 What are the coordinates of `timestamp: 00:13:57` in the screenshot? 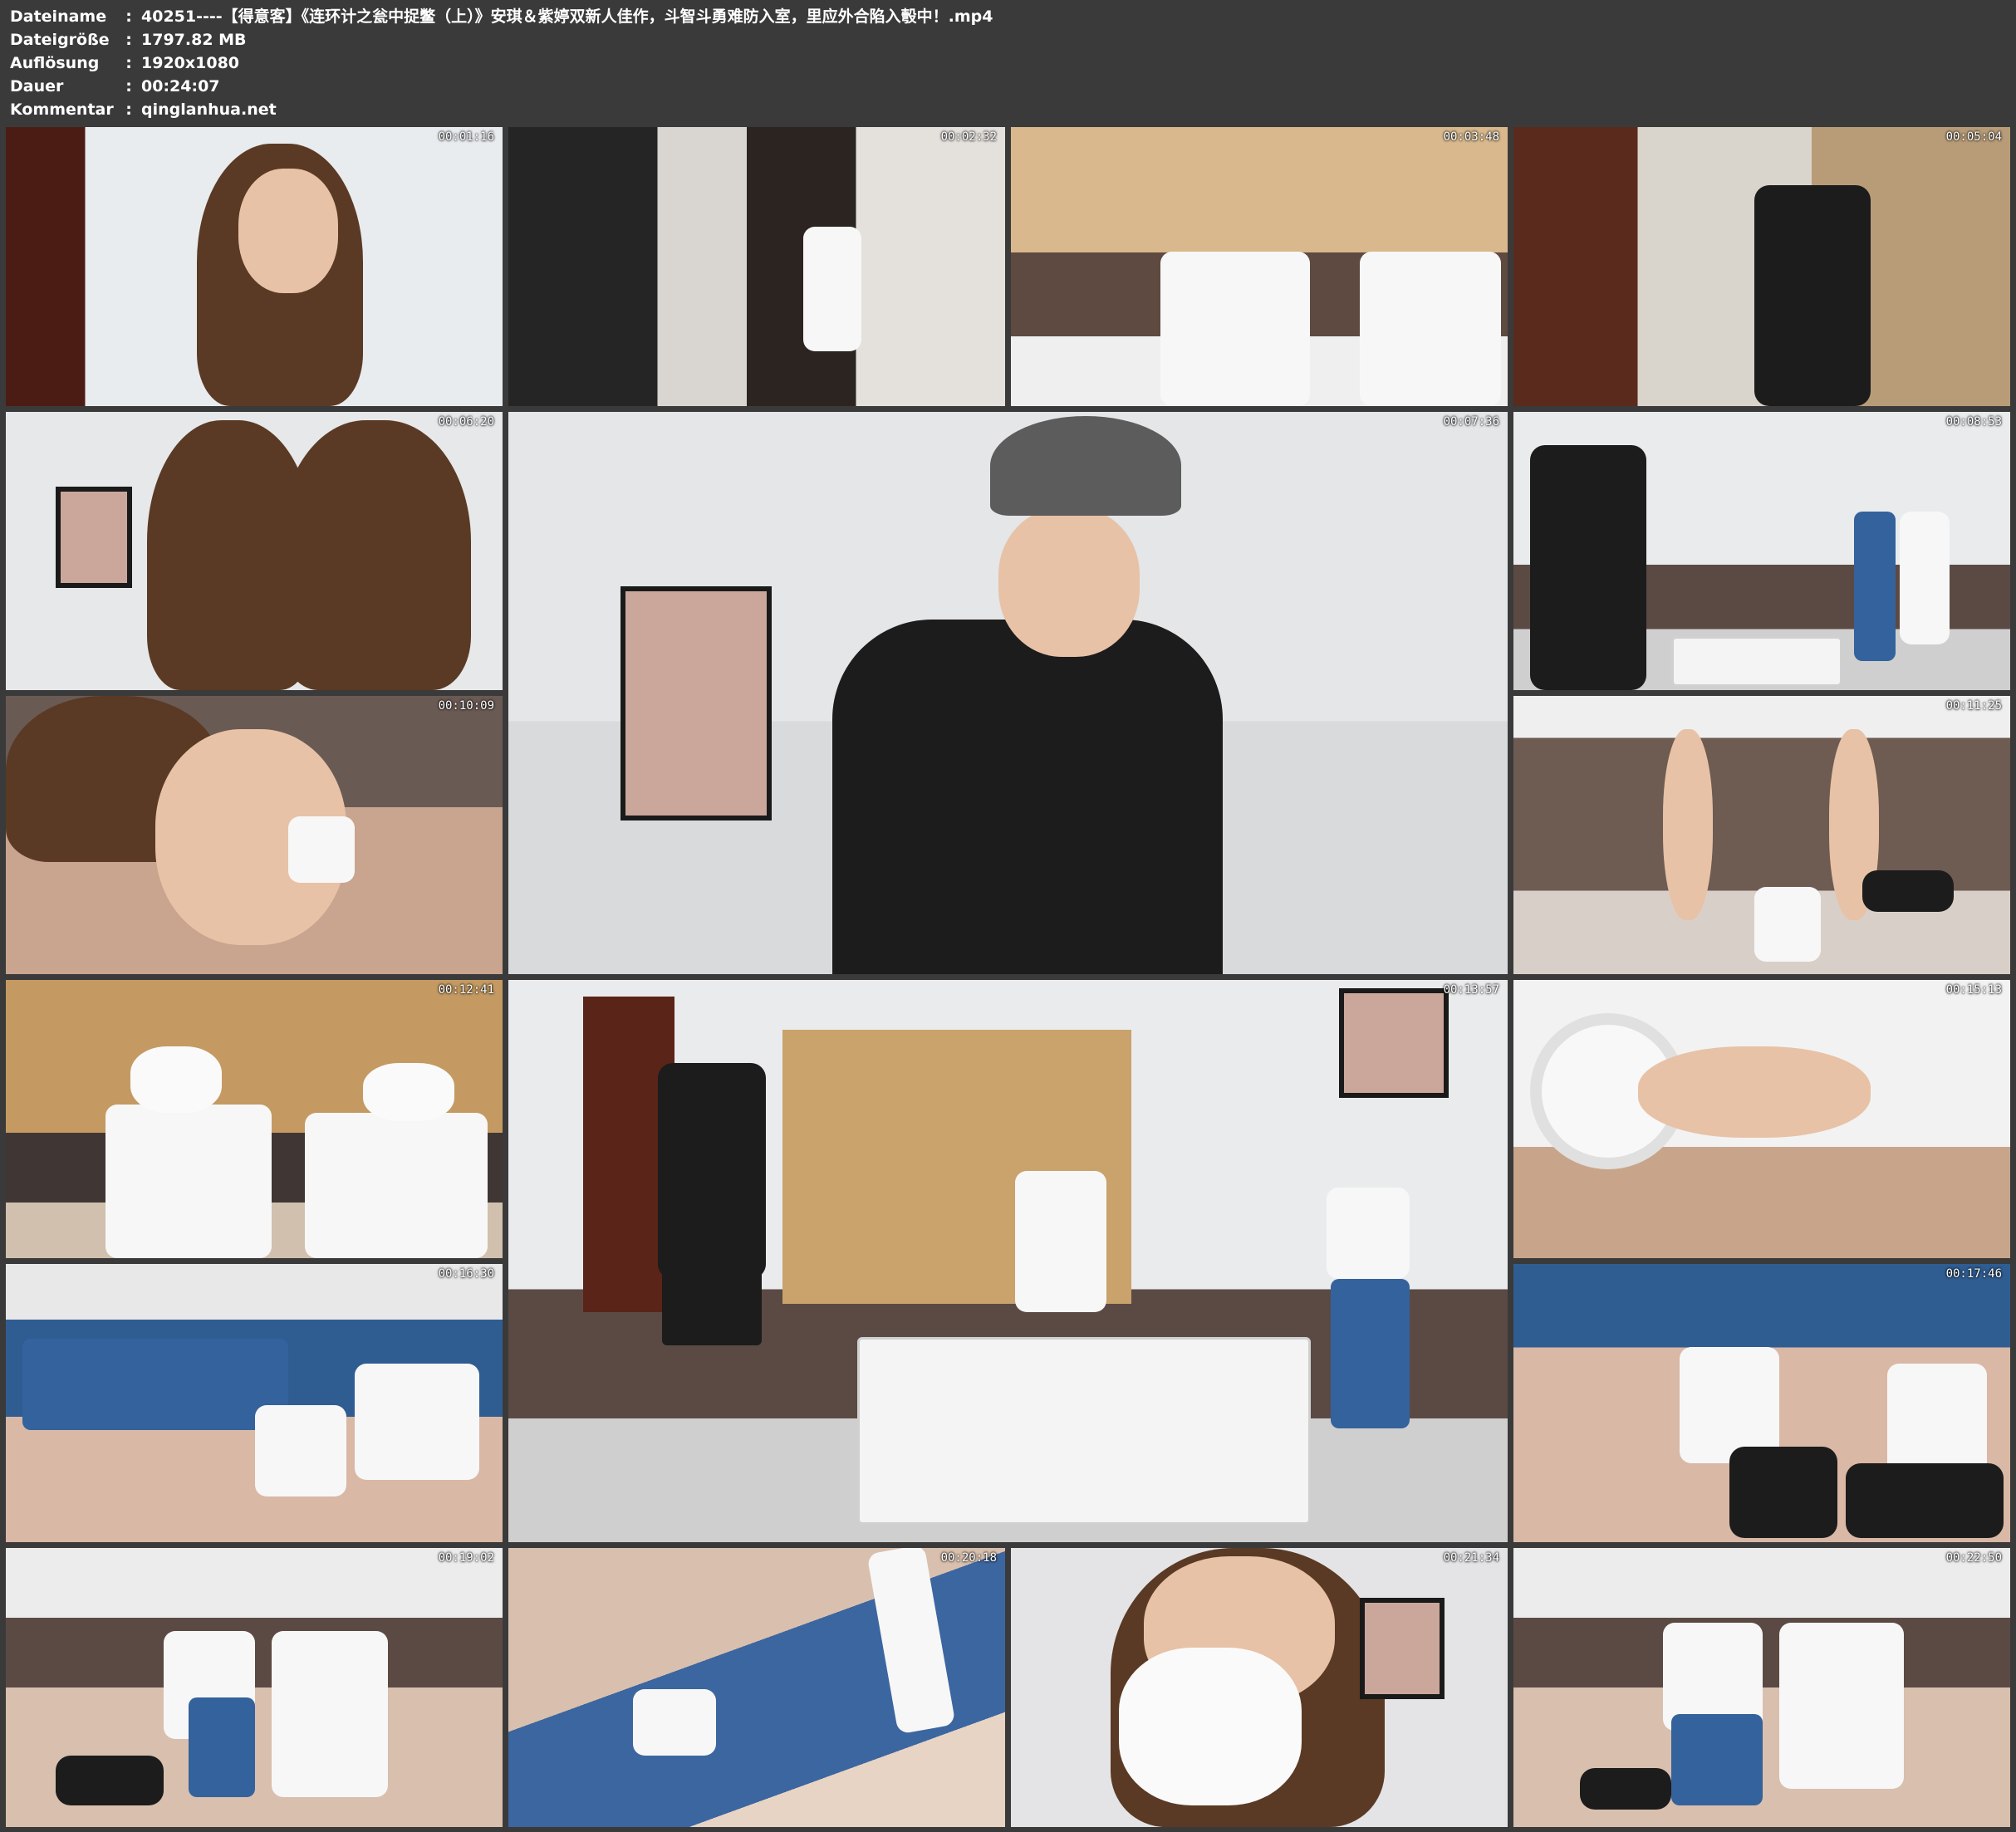 It's located at (1471, 990).